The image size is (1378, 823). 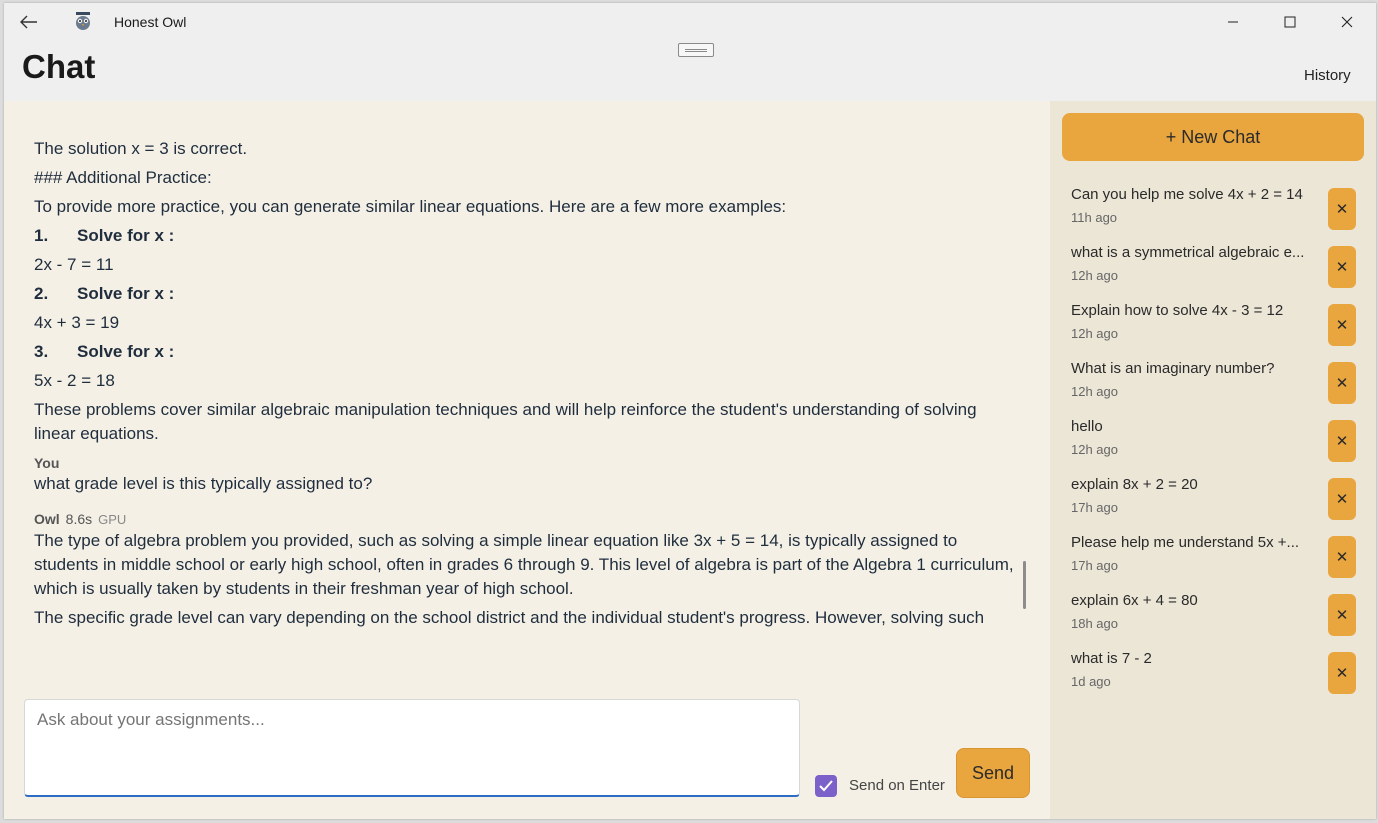 I want to click on history-item: What is an imaginary number? 12h ago ✕, so click(x=1215, y=383).